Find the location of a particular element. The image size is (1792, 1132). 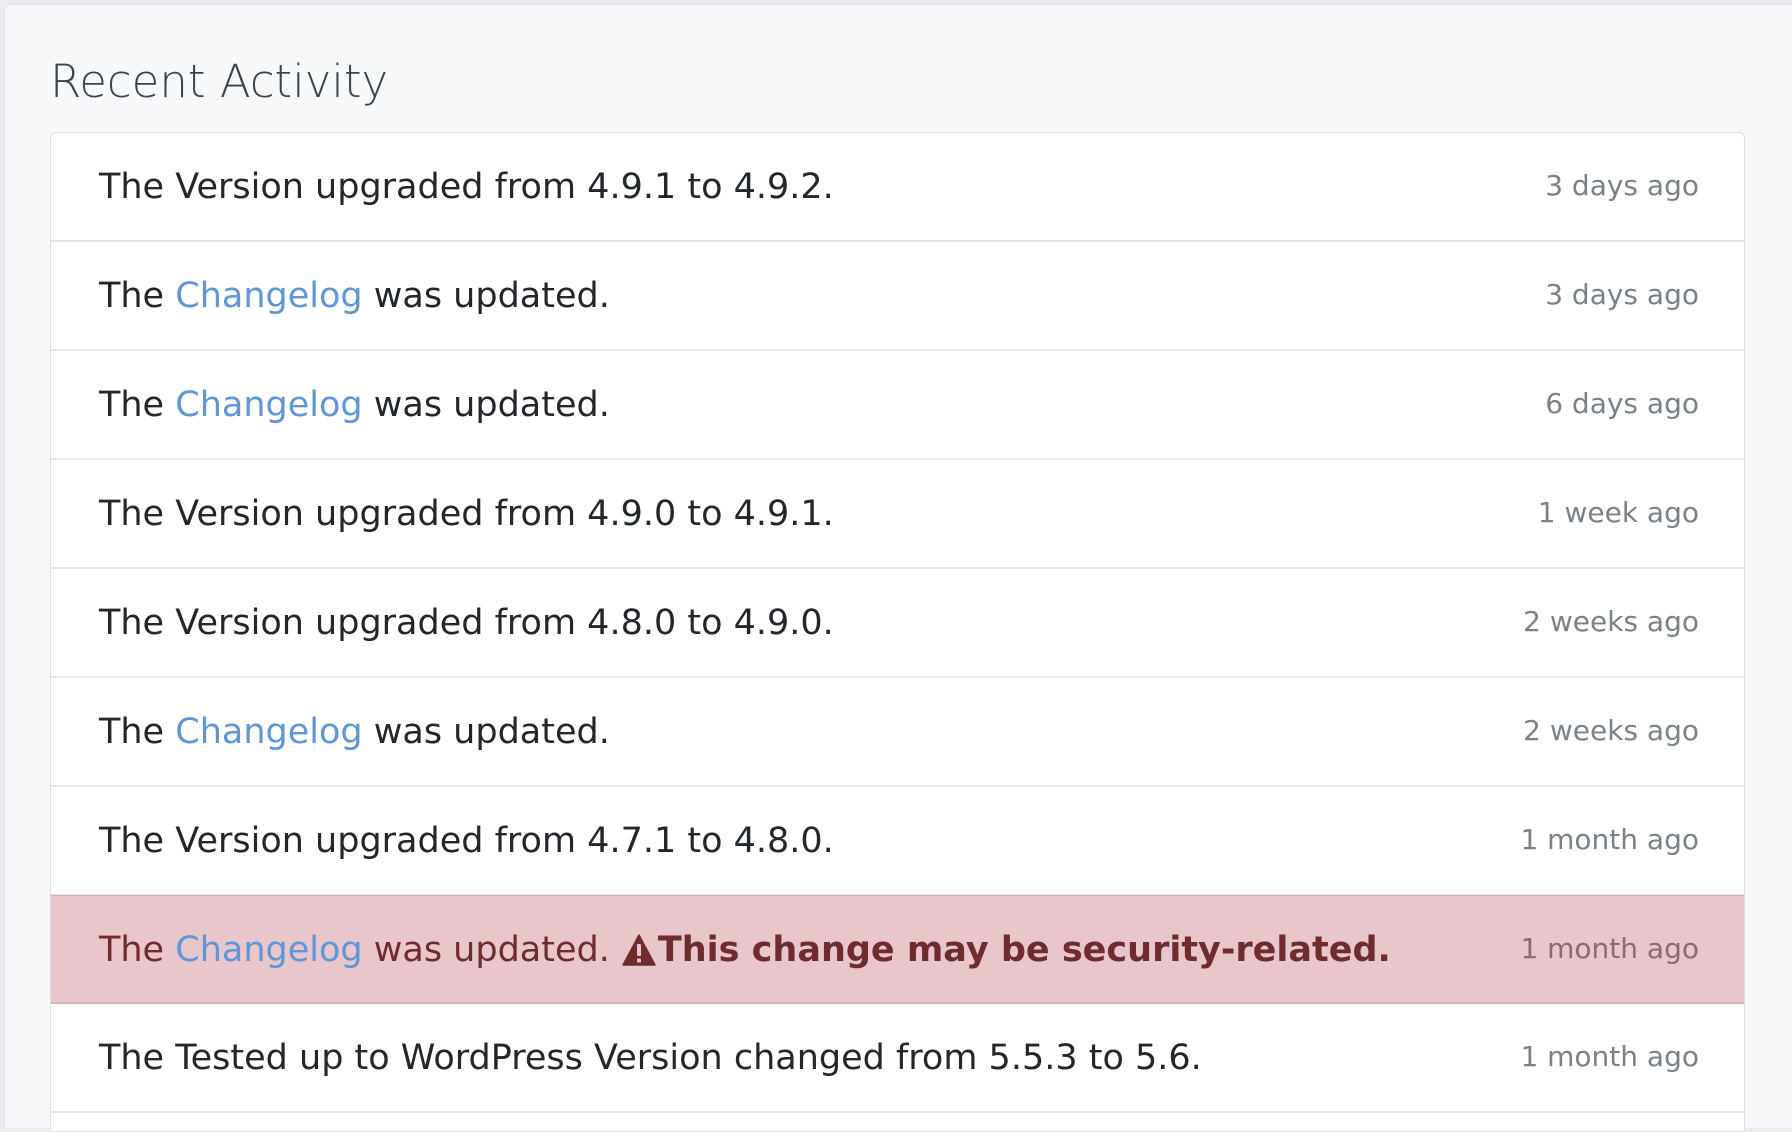

activity-row: The Changelog was updated. 2 weeks ago is located at coordinates (897, 732).